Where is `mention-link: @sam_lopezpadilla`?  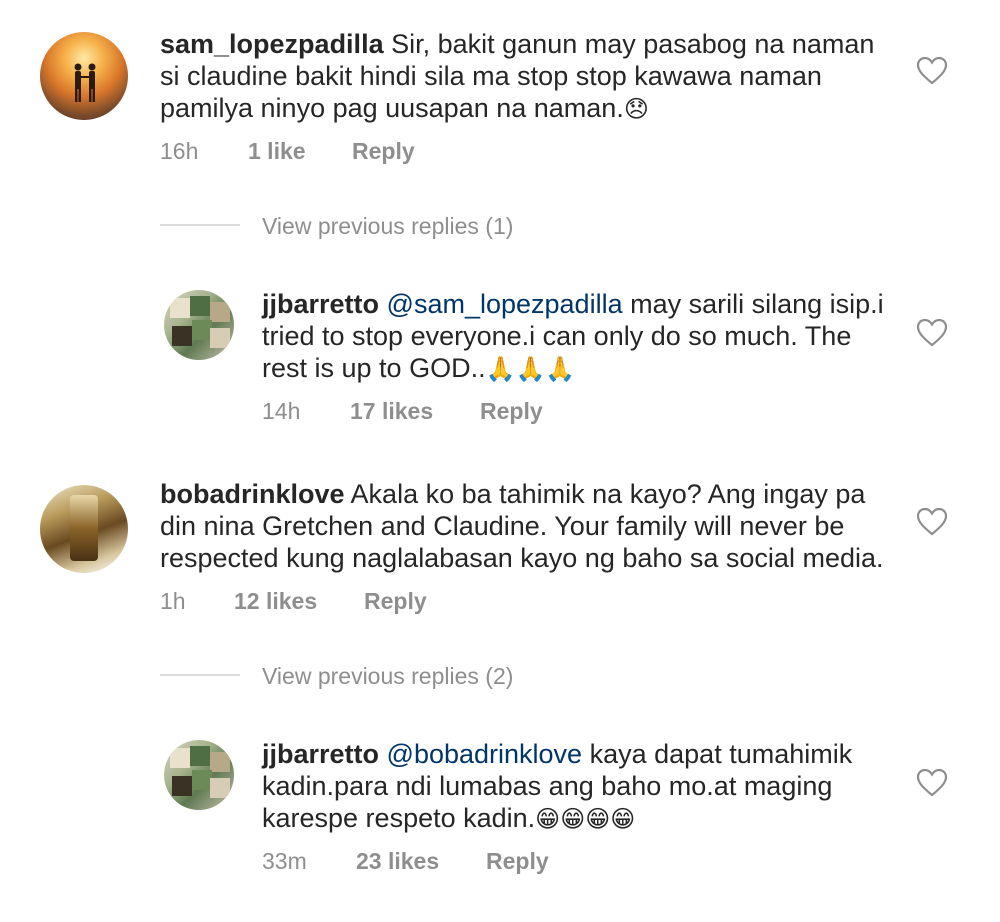
mention-link: @sam_lopezpadilla is located at coordinates (505, 304).